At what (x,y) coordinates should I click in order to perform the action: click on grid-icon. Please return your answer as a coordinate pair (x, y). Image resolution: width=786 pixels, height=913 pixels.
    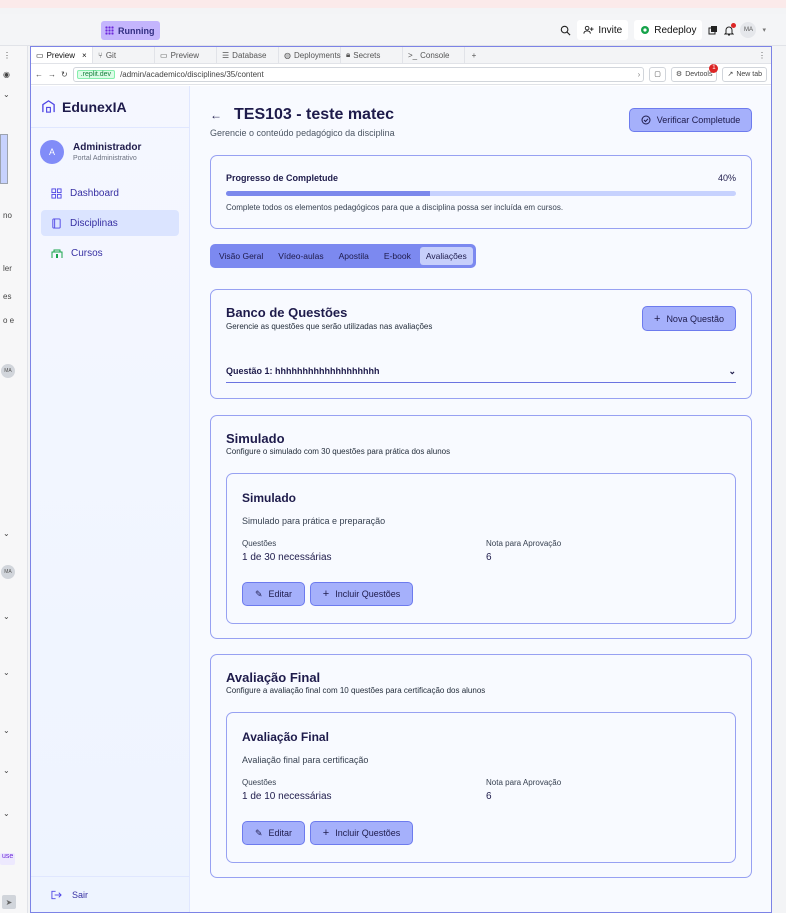
    Looking at the image, I should click on (109, 30).